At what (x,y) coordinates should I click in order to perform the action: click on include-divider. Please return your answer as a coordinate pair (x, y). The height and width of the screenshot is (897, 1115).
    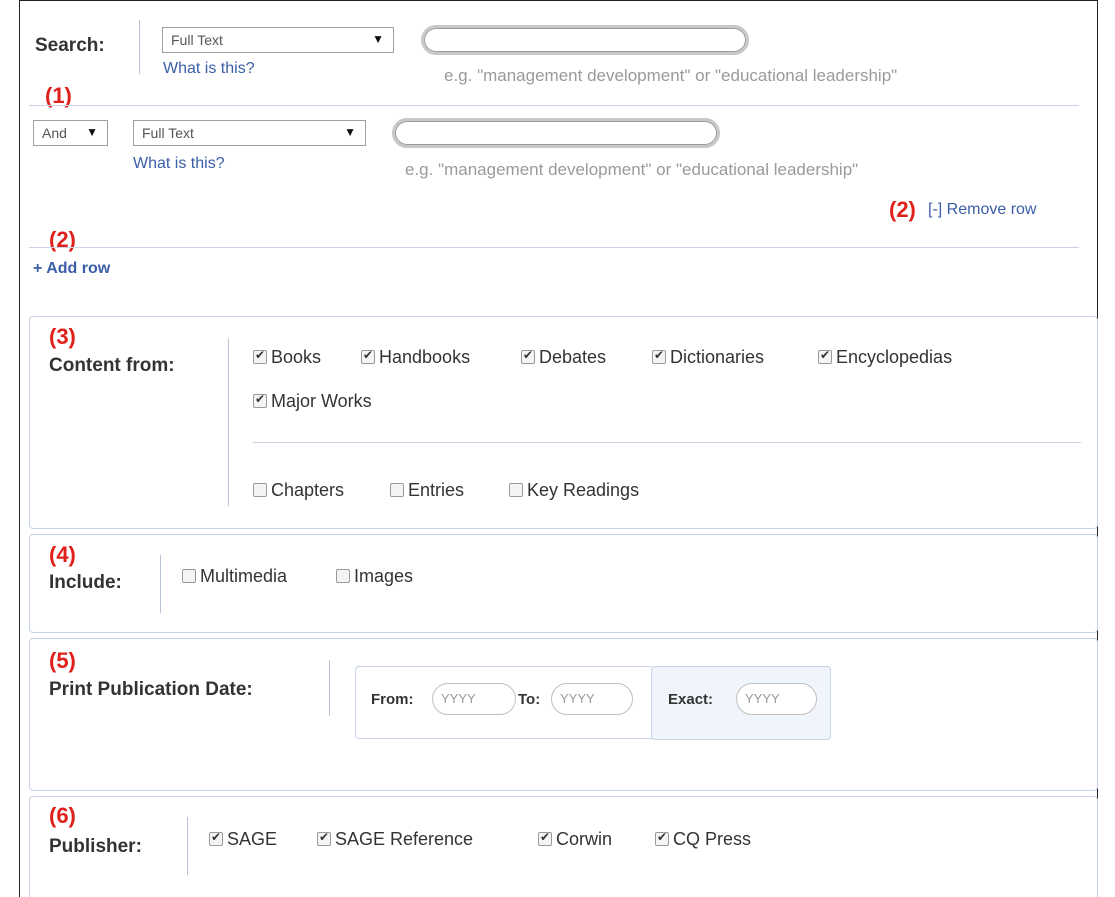
    Looking at the image, I should click on (160, 584).